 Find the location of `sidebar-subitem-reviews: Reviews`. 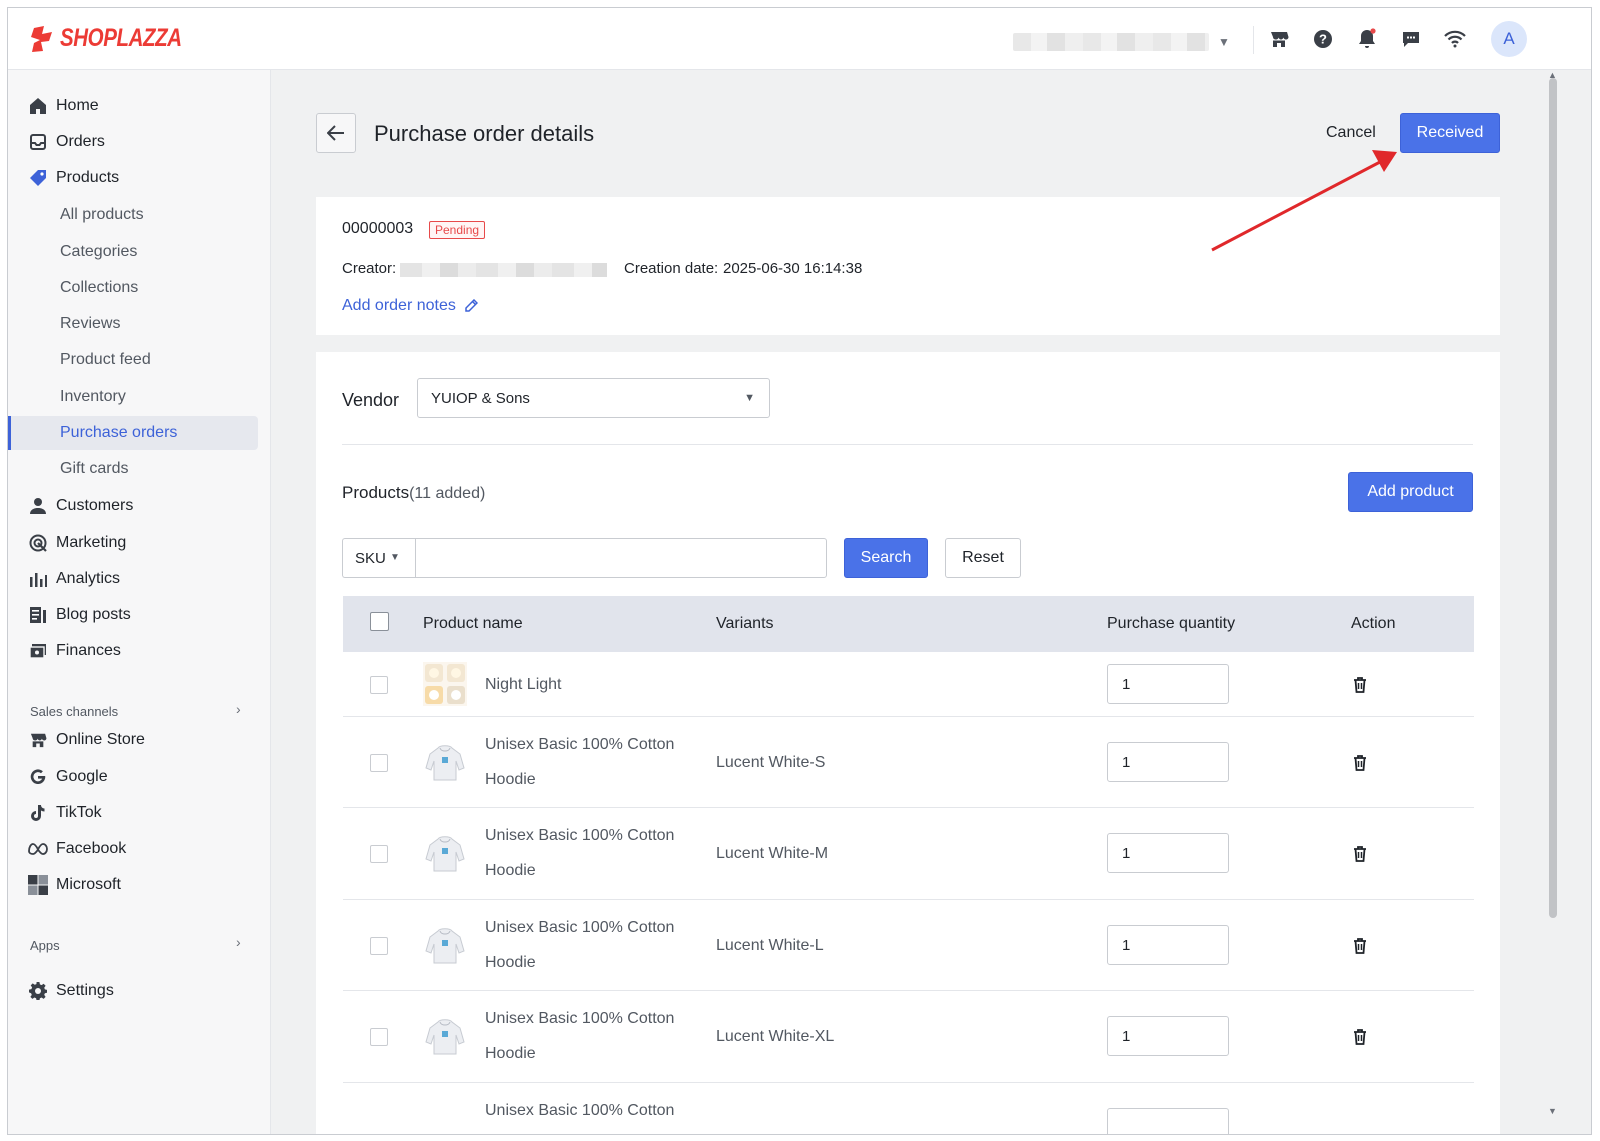

sidebar-subitem-reviews: Reviews is located at coordinates (139, 324).